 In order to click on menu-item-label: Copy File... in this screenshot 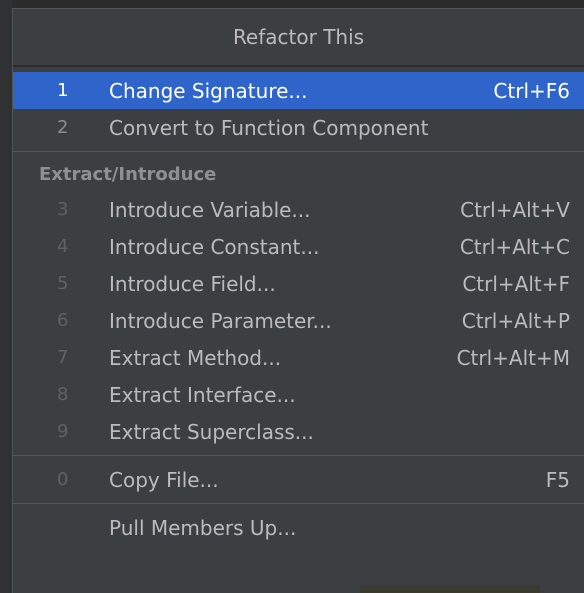, I will do `click(164, 479)`.